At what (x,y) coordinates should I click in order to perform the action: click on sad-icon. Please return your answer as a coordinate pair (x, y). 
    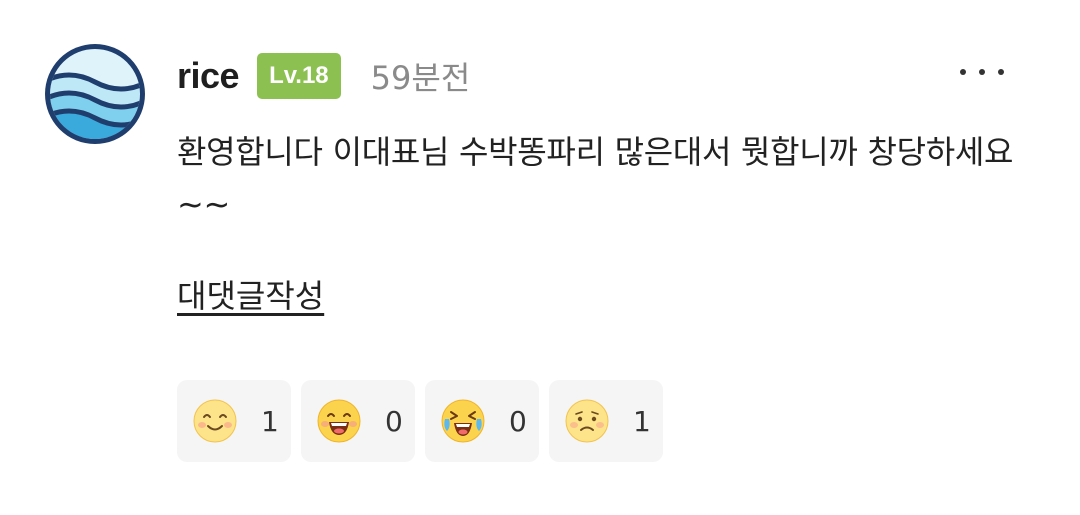
    Looking at the image, I should click on (587, 421).